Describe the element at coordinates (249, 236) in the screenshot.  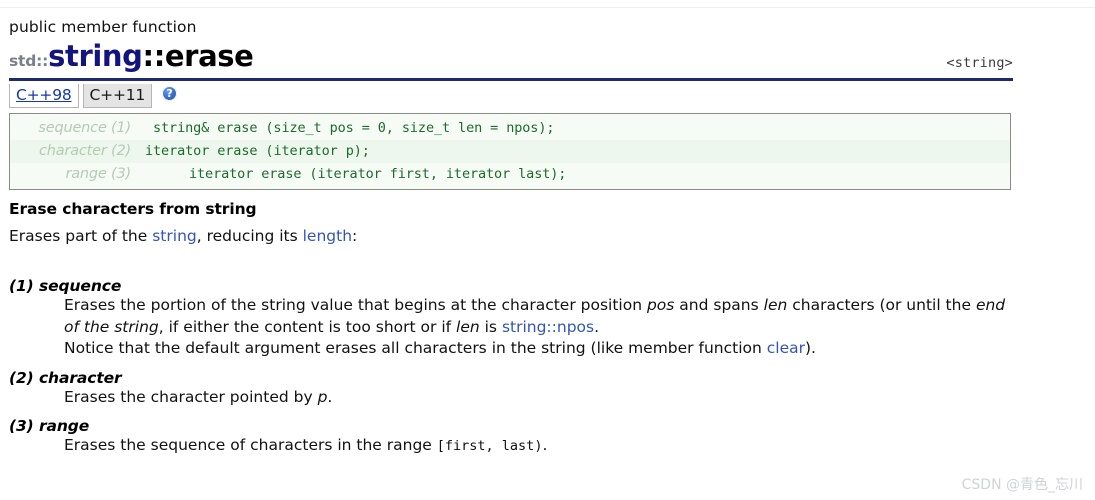
I see `lede-text-2: , reducing its` at that location.